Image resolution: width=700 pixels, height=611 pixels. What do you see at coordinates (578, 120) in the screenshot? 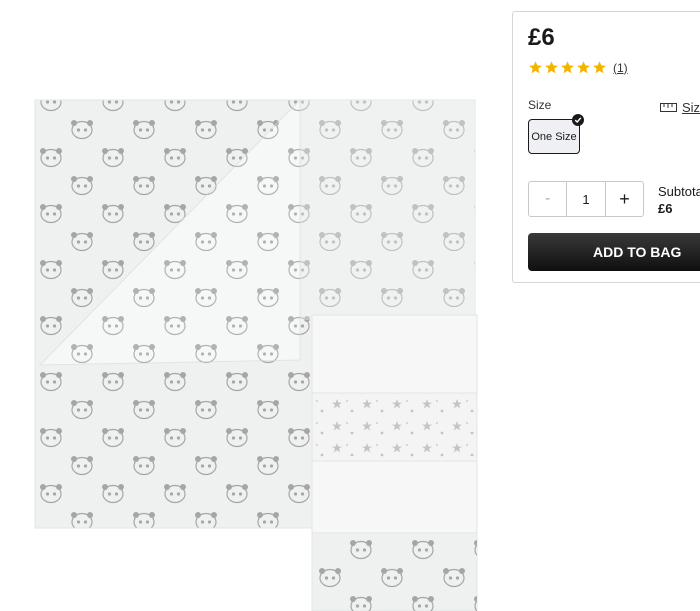
I see `checkmark-icon` at bounding box center [578, 120].